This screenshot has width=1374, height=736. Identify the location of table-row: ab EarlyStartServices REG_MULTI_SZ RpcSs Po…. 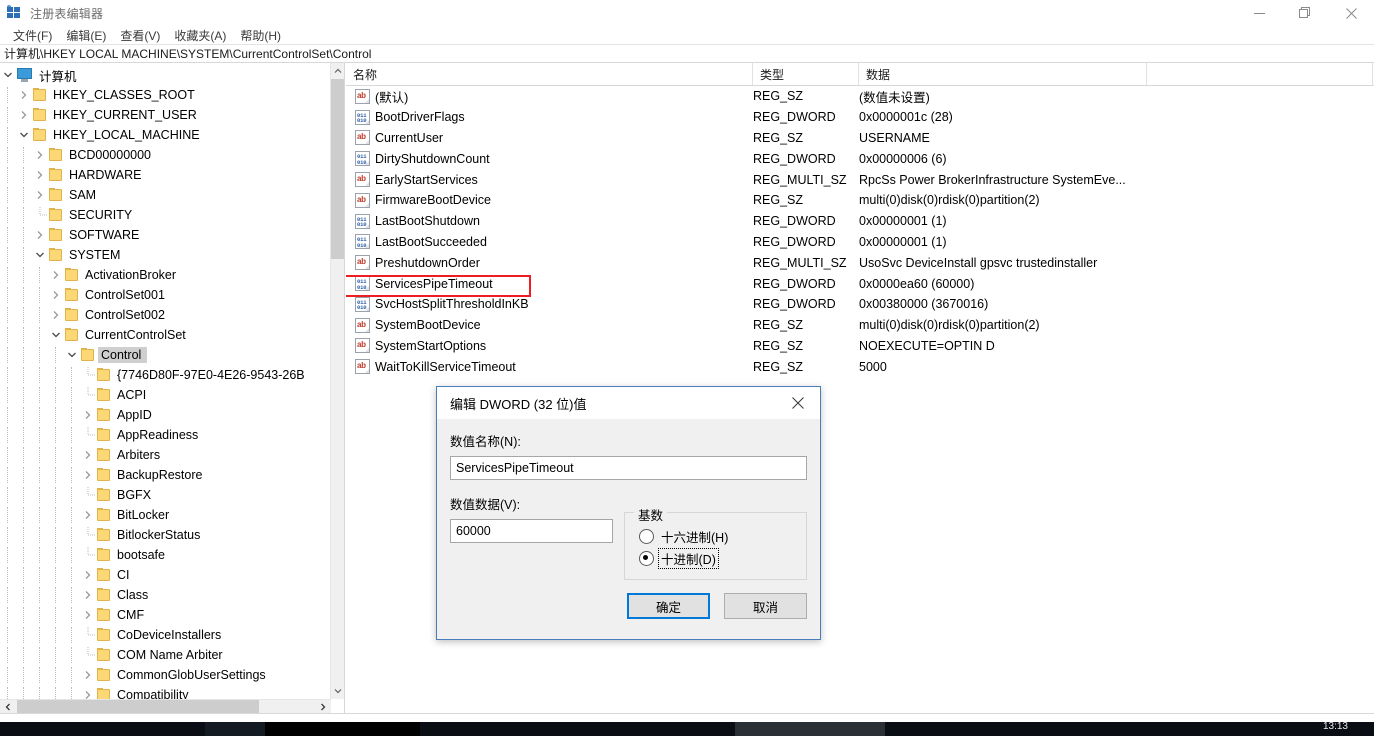
(860, 179).